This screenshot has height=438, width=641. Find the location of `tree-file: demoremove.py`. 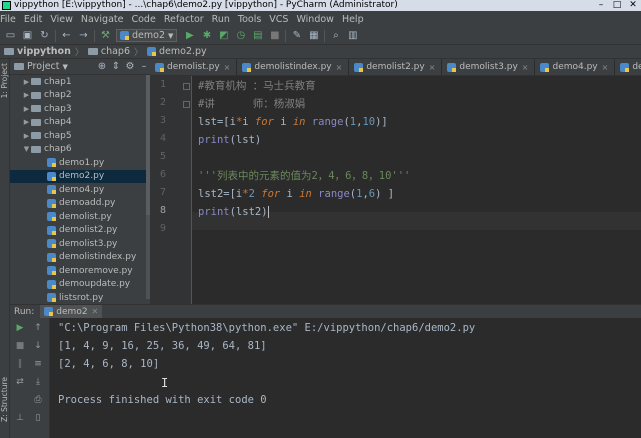

tree-file: demoremove.py is located at coordinates (80, 271).